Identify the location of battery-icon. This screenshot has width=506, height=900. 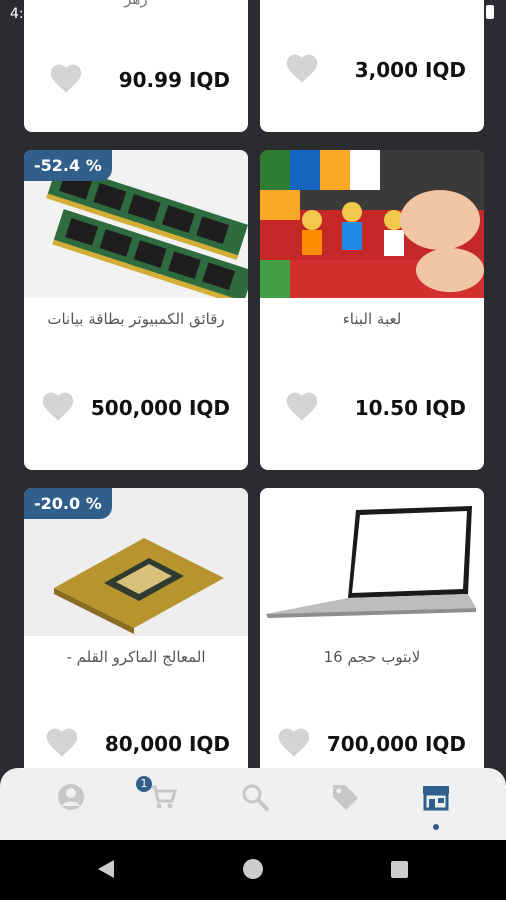
(490, 12).